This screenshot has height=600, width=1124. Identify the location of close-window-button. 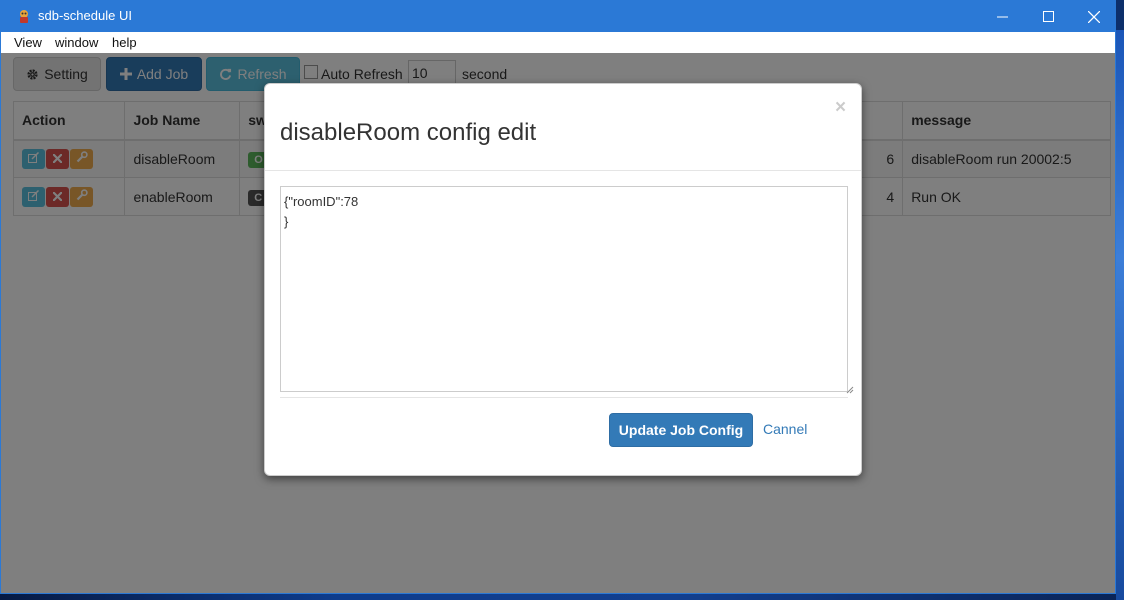
(1093, 16).